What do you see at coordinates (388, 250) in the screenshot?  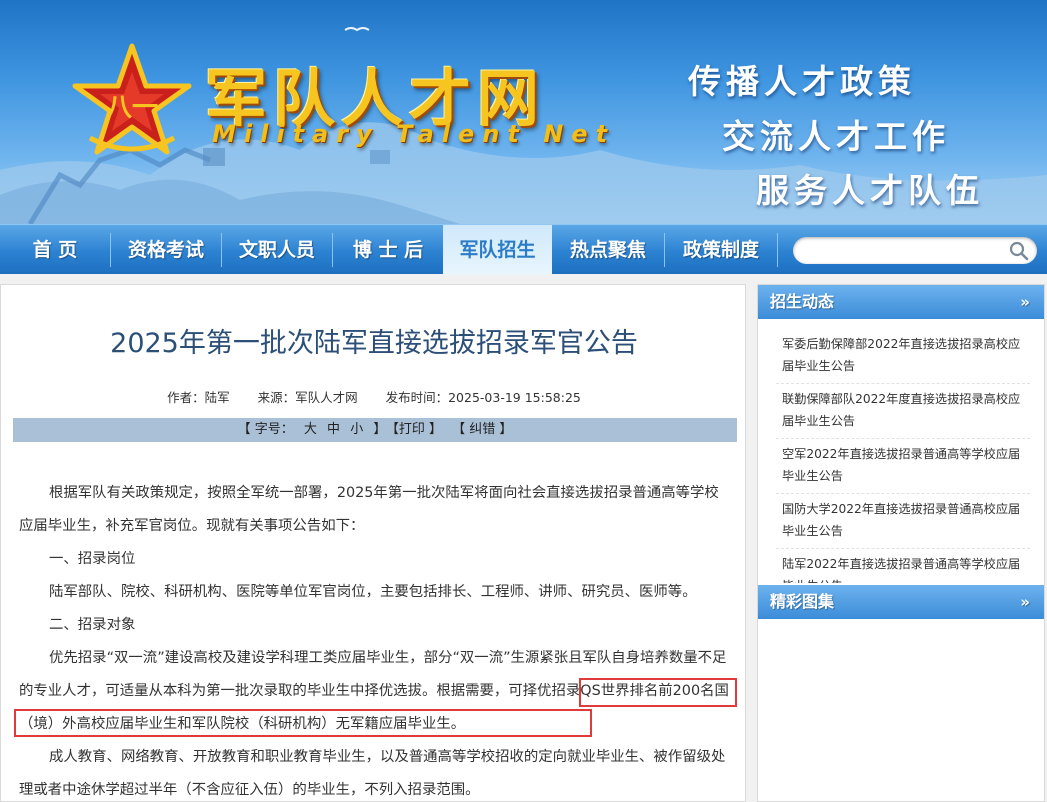 I see `nav-item-postdoc: 博 士 后` at bounding box center [388, 250].